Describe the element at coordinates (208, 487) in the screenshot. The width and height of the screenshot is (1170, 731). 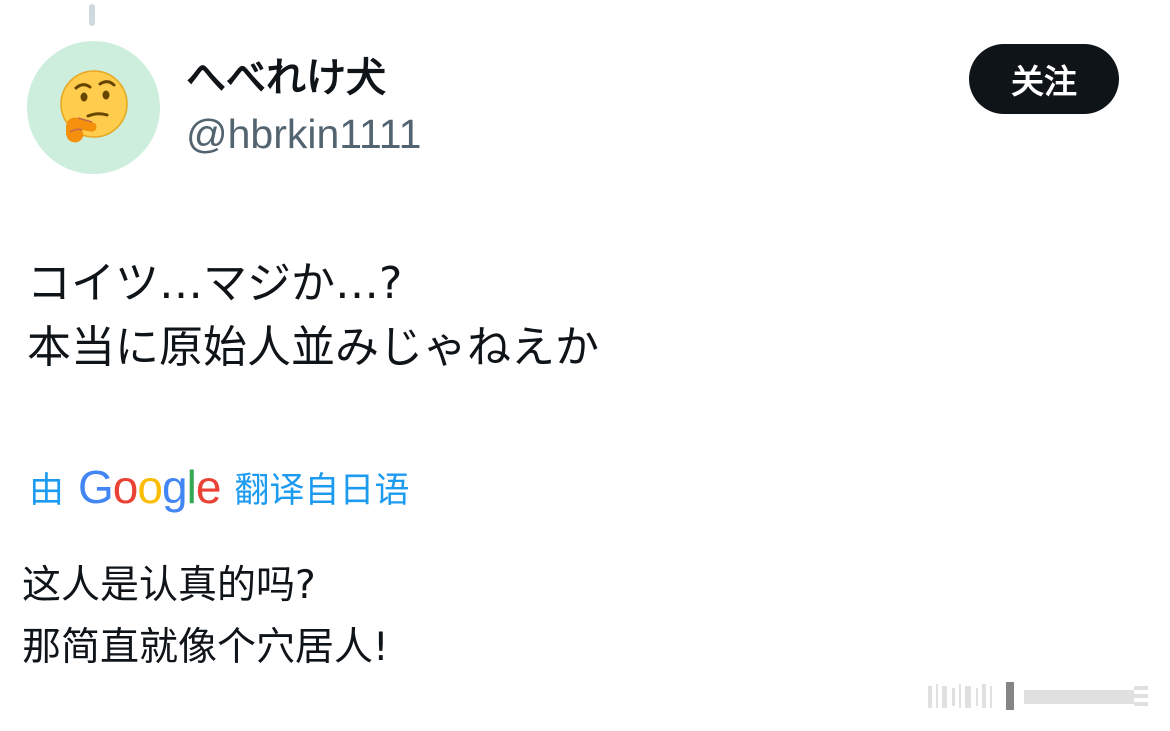
I see `google-logo-letter: e` at that location.